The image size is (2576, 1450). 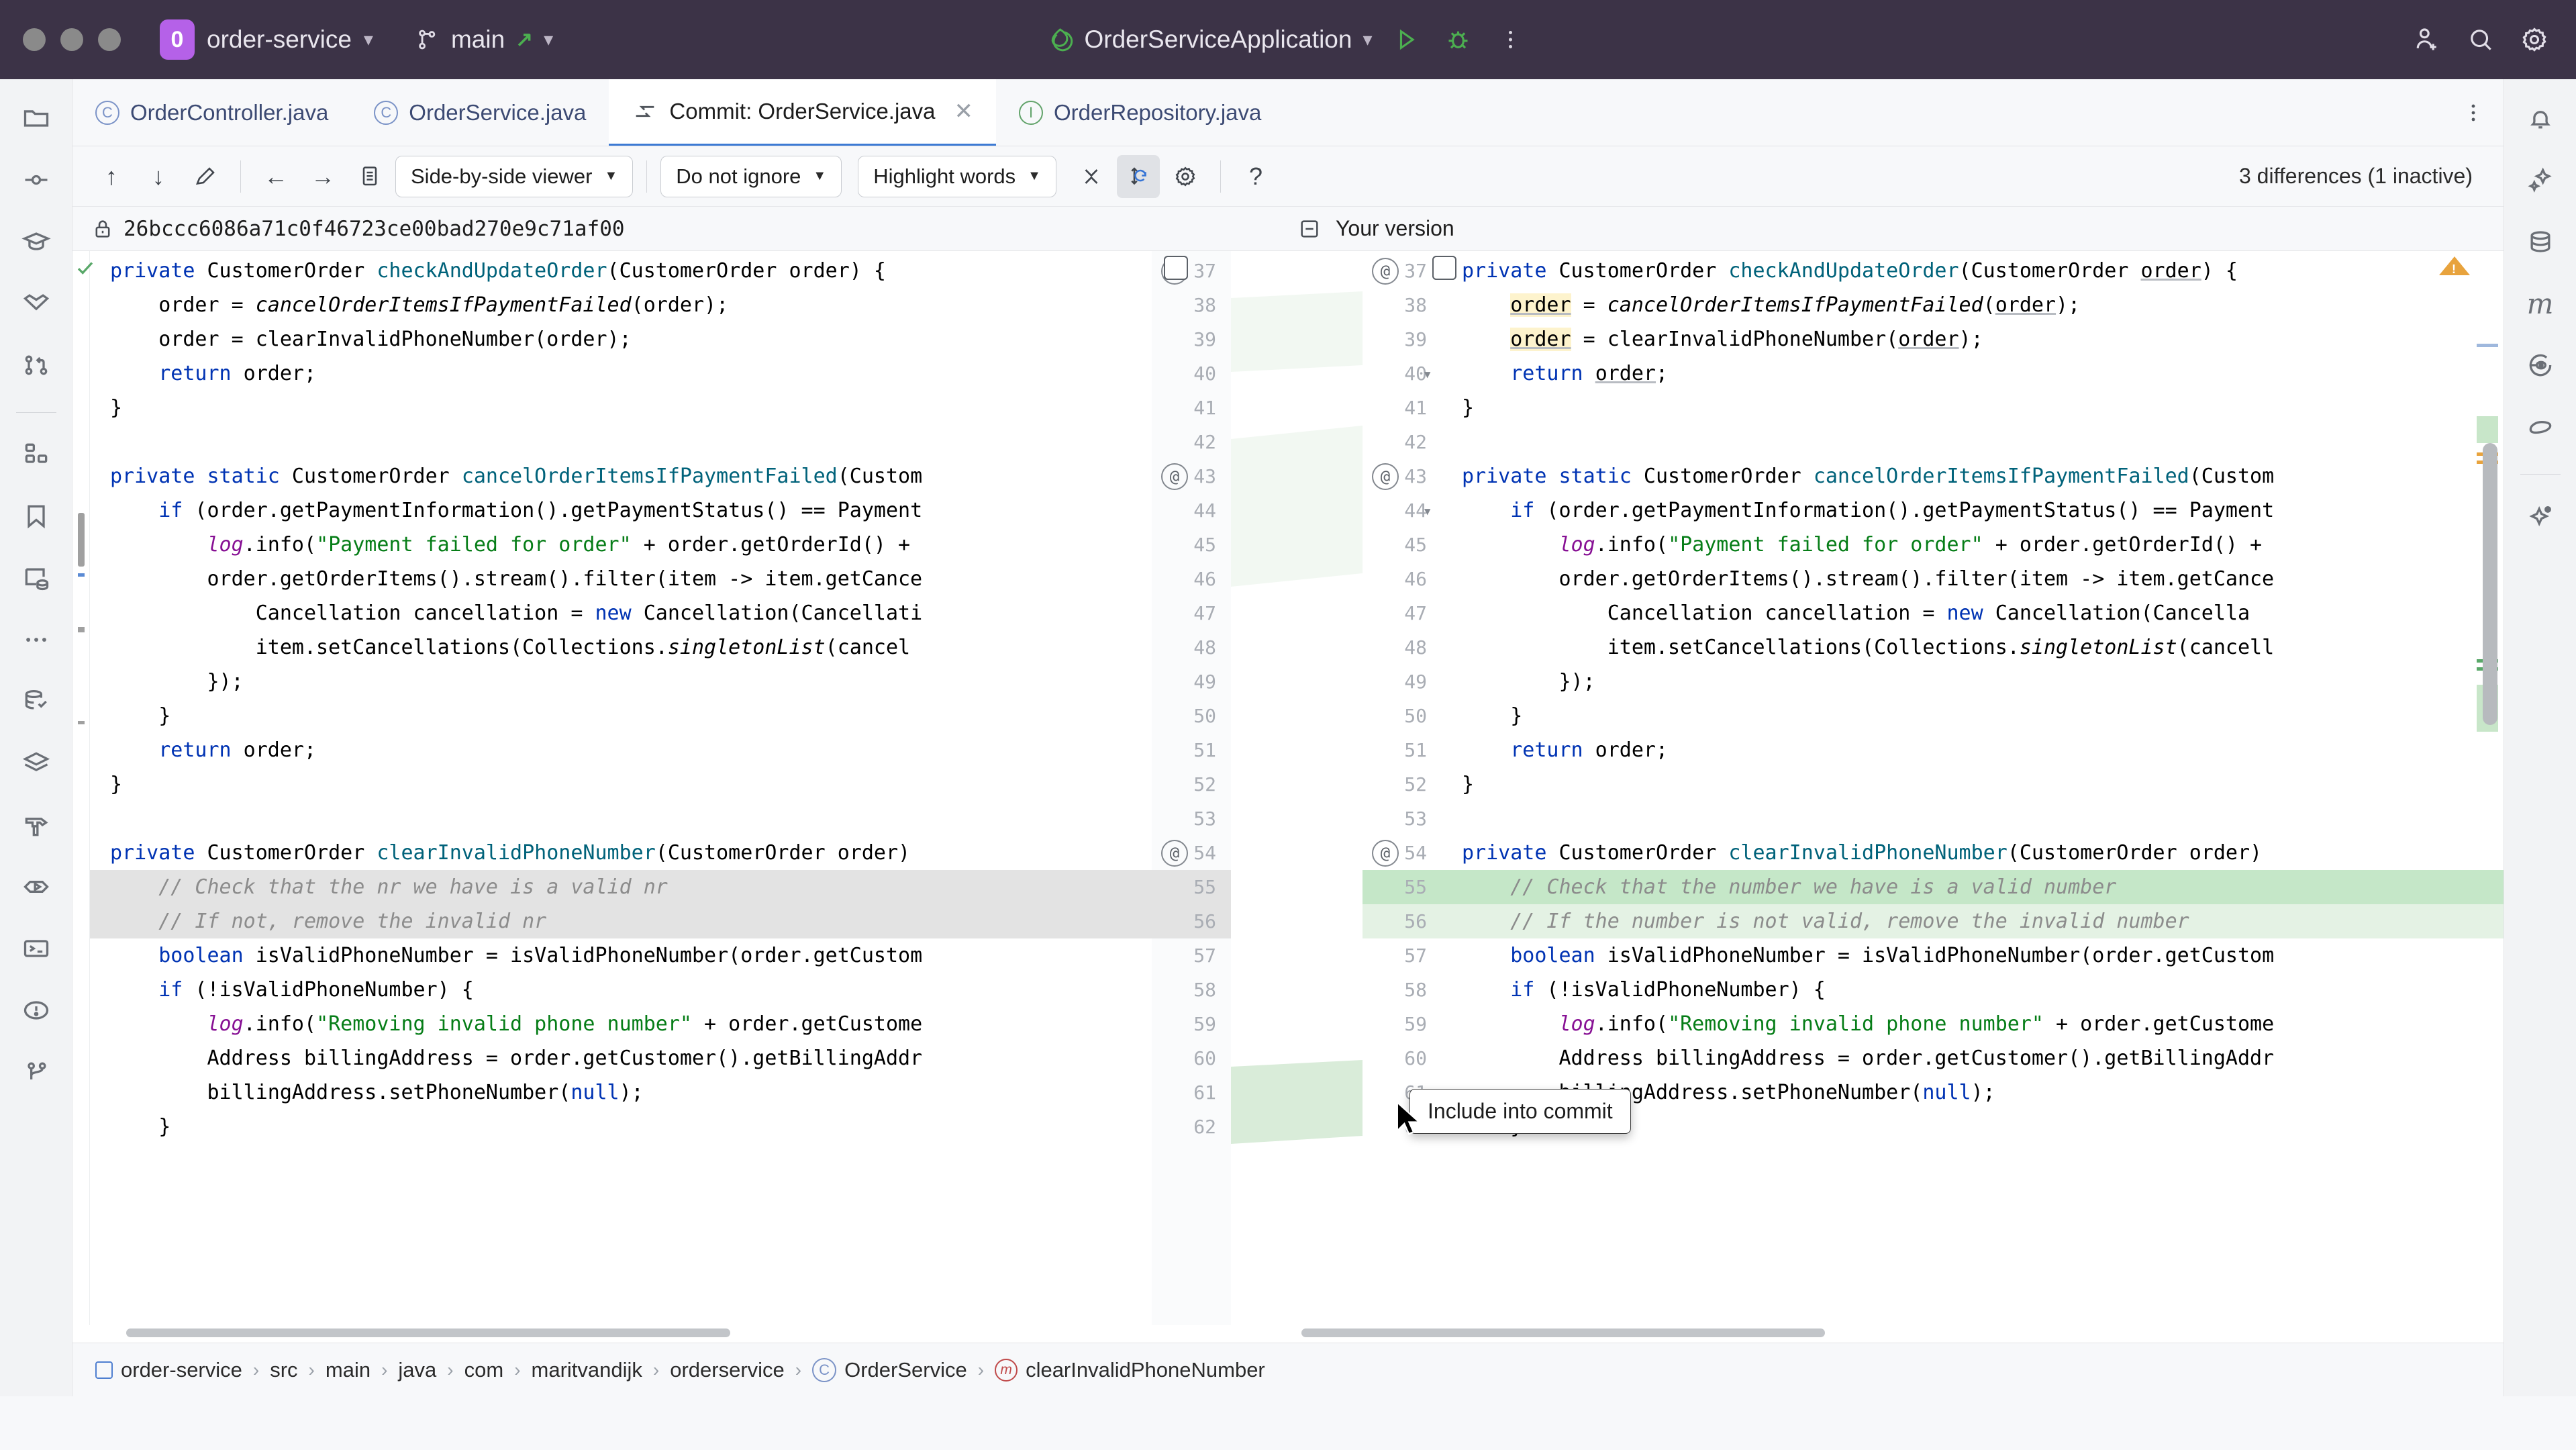 What do you see at coordinates (158, 177) in the screenshot?
I see `next-difference-button: ↓` at bounding box center [158, 177].